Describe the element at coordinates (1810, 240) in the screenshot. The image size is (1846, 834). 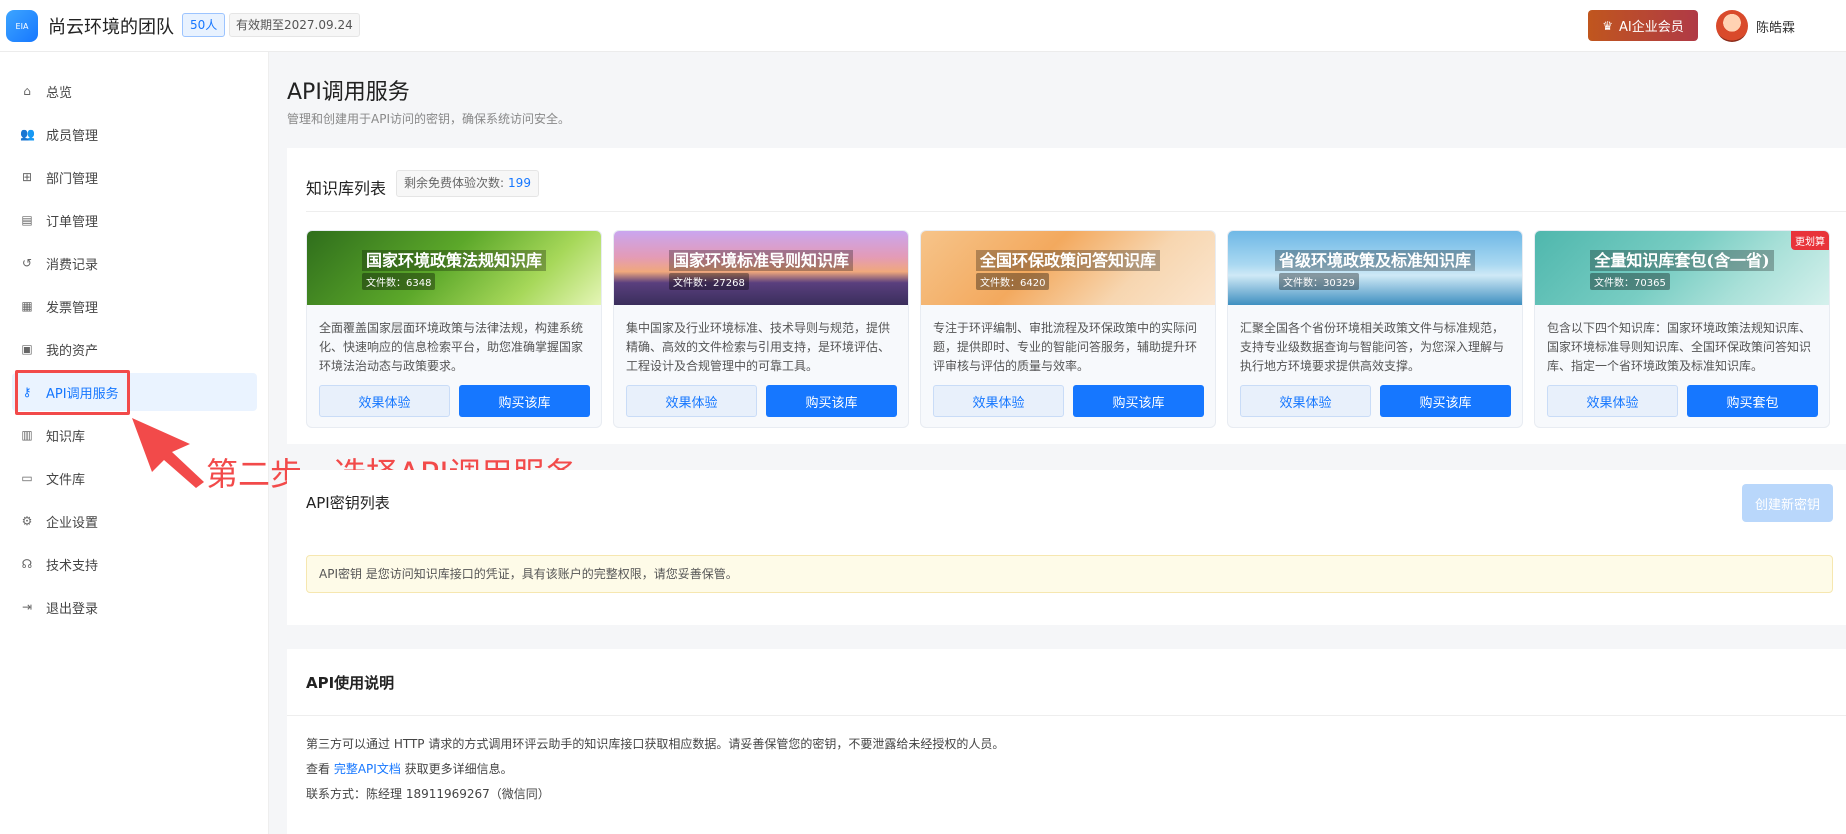
I see `value-tag: 更划算` at that location.